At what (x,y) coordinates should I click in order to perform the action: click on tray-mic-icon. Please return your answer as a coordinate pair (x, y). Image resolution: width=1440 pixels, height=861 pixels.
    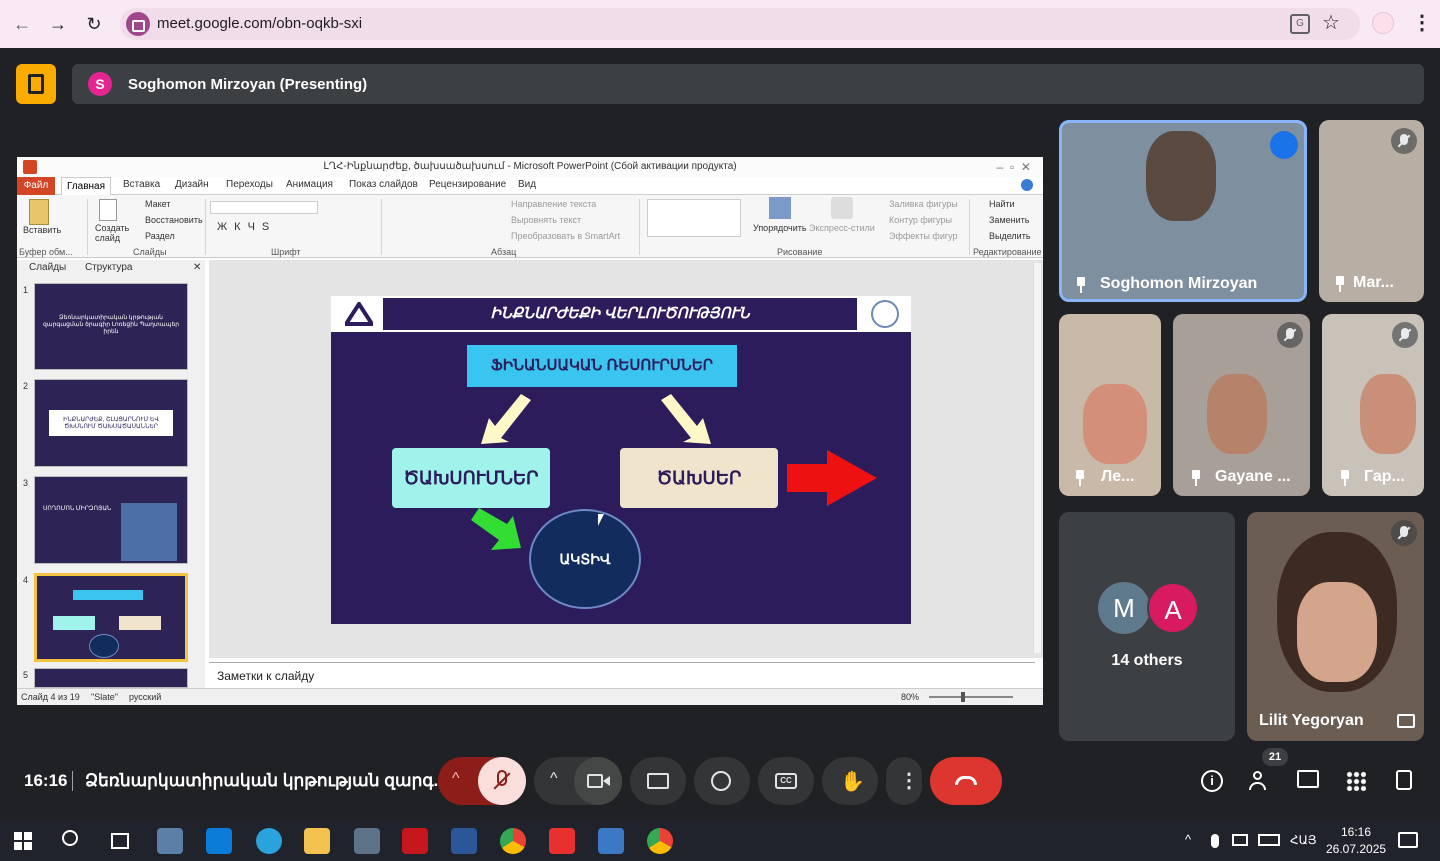
    Looking at the image, I should click on (1215, 841).